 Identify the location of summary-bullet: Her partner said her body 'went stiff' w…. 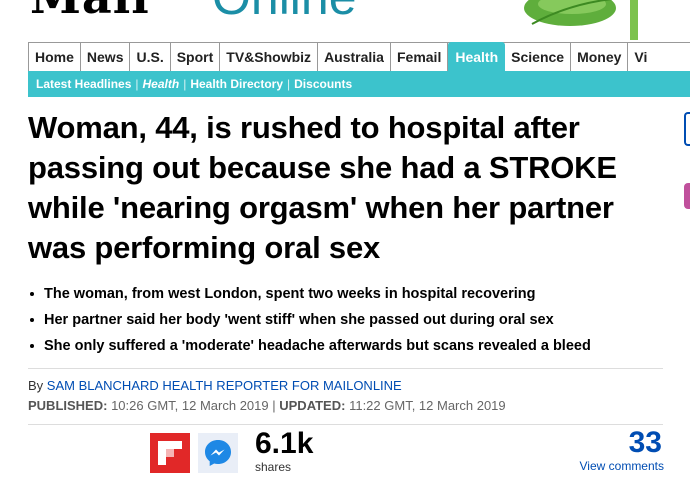
(353, 320).